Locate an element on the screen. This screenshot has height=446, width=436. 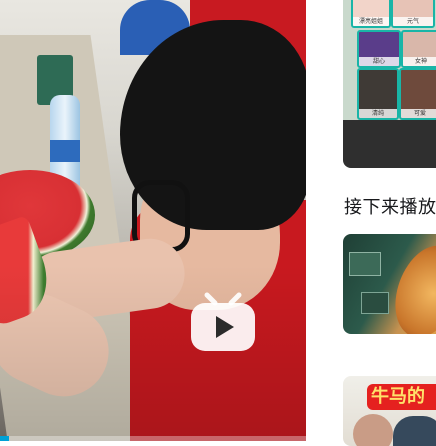
video-progress-bar is located at coordinates (153, 438).